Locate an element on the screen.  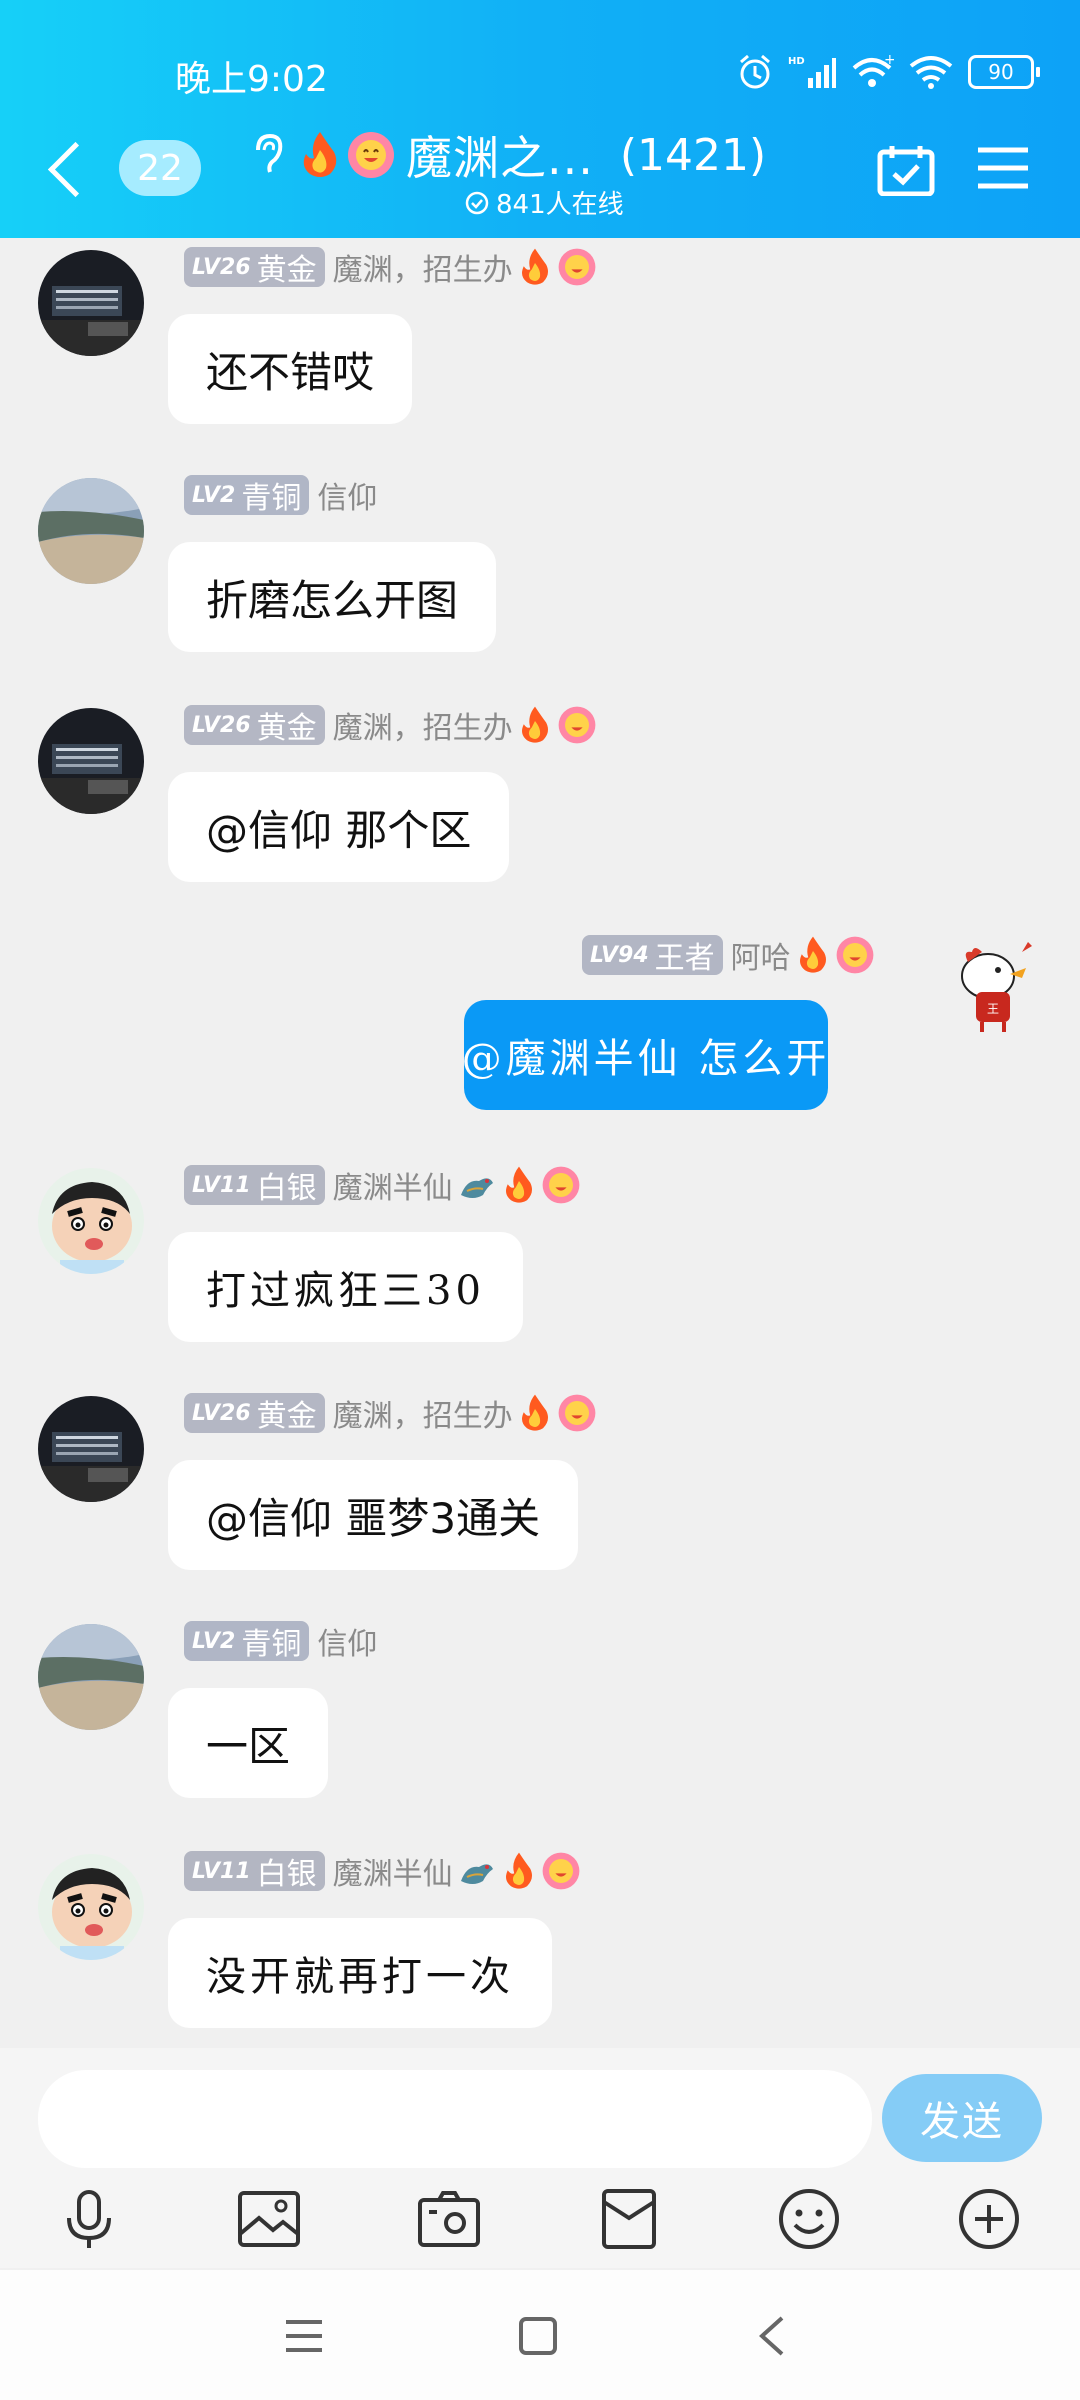
home-icon is located at coordinates (538, 2336).